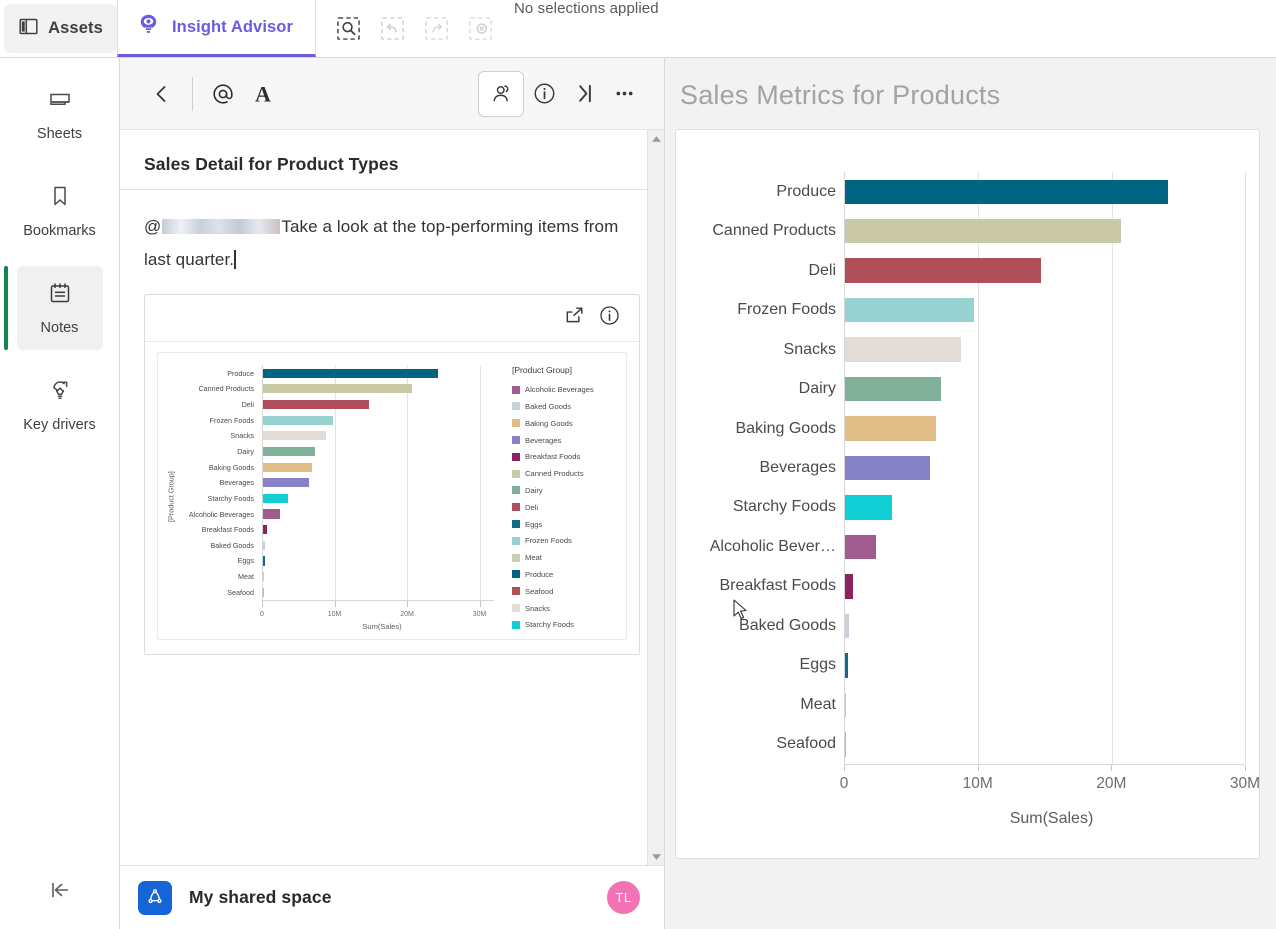  I want to click on scroll-down-arrow-icon, so click(656, 856).